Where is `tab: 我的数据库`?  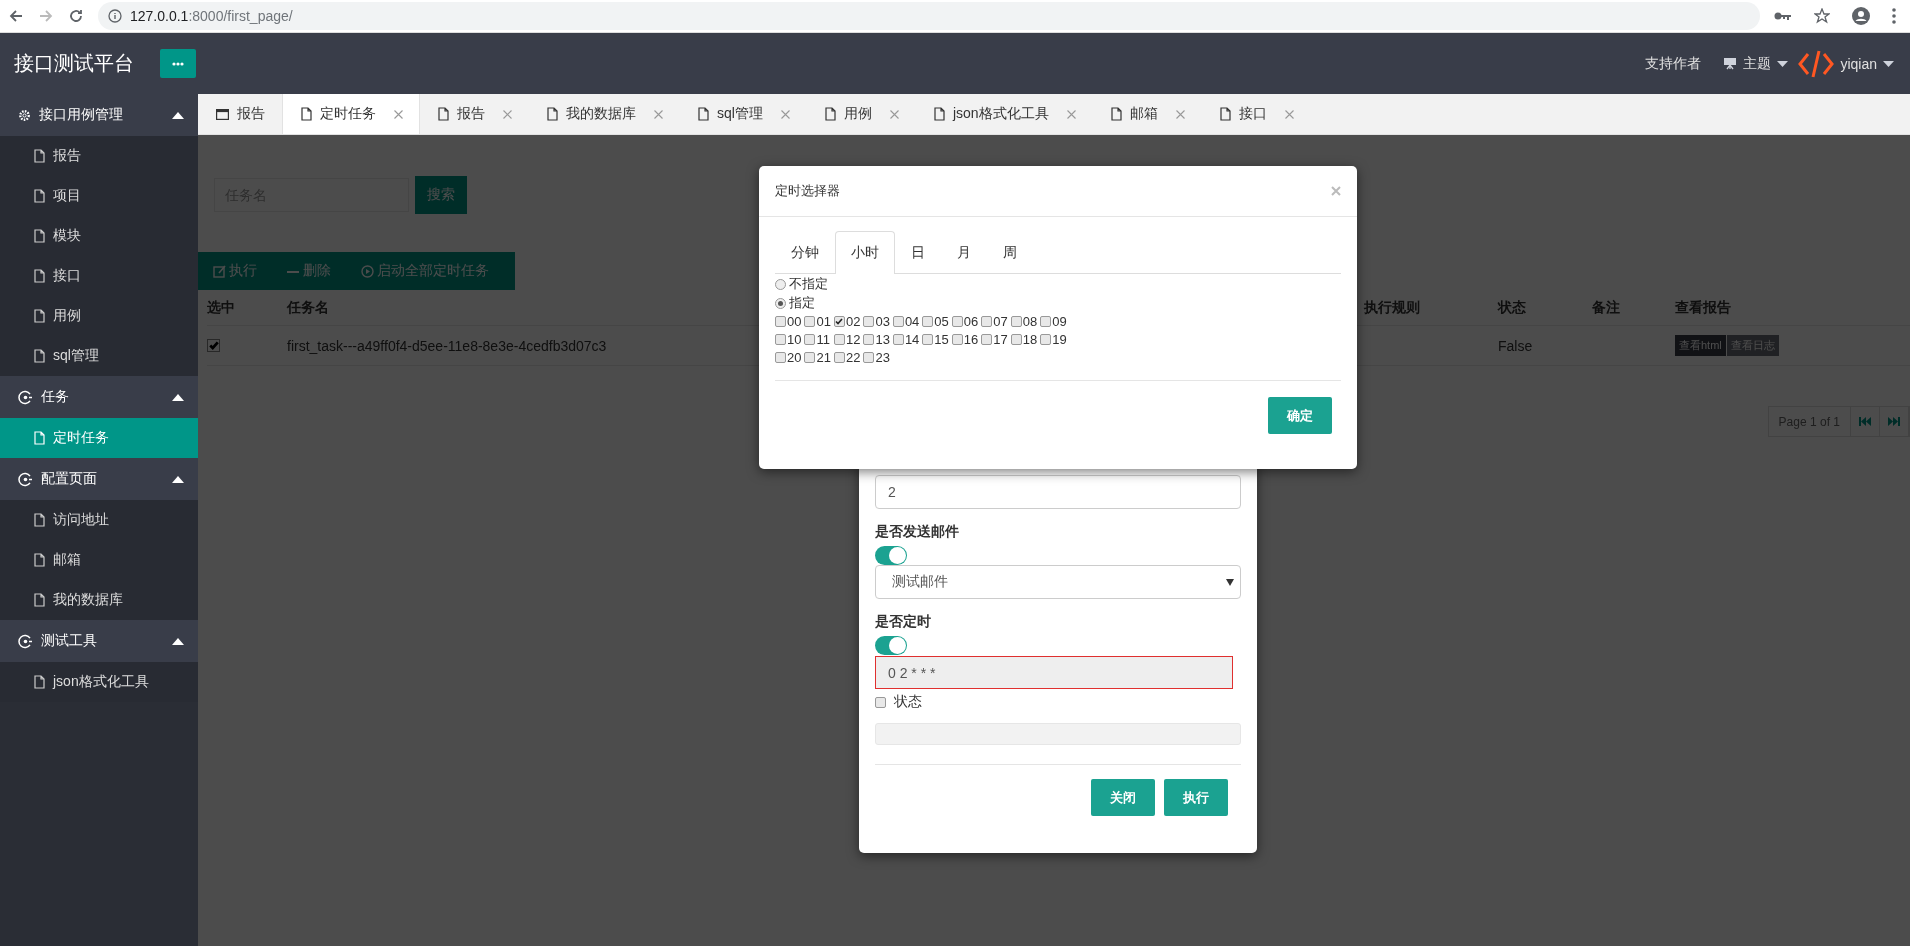
tab: 我的数据库 is located at coordinates (604, 114).